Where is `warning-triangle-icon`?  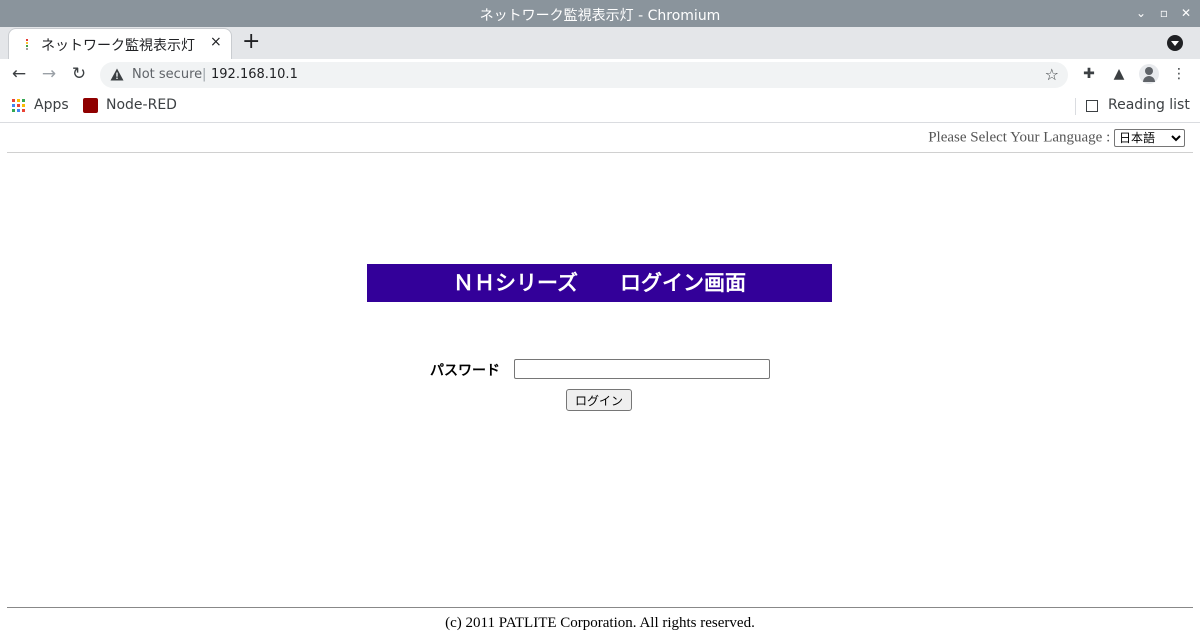
warning-triangle-icon is located at coordinates (117, 74).